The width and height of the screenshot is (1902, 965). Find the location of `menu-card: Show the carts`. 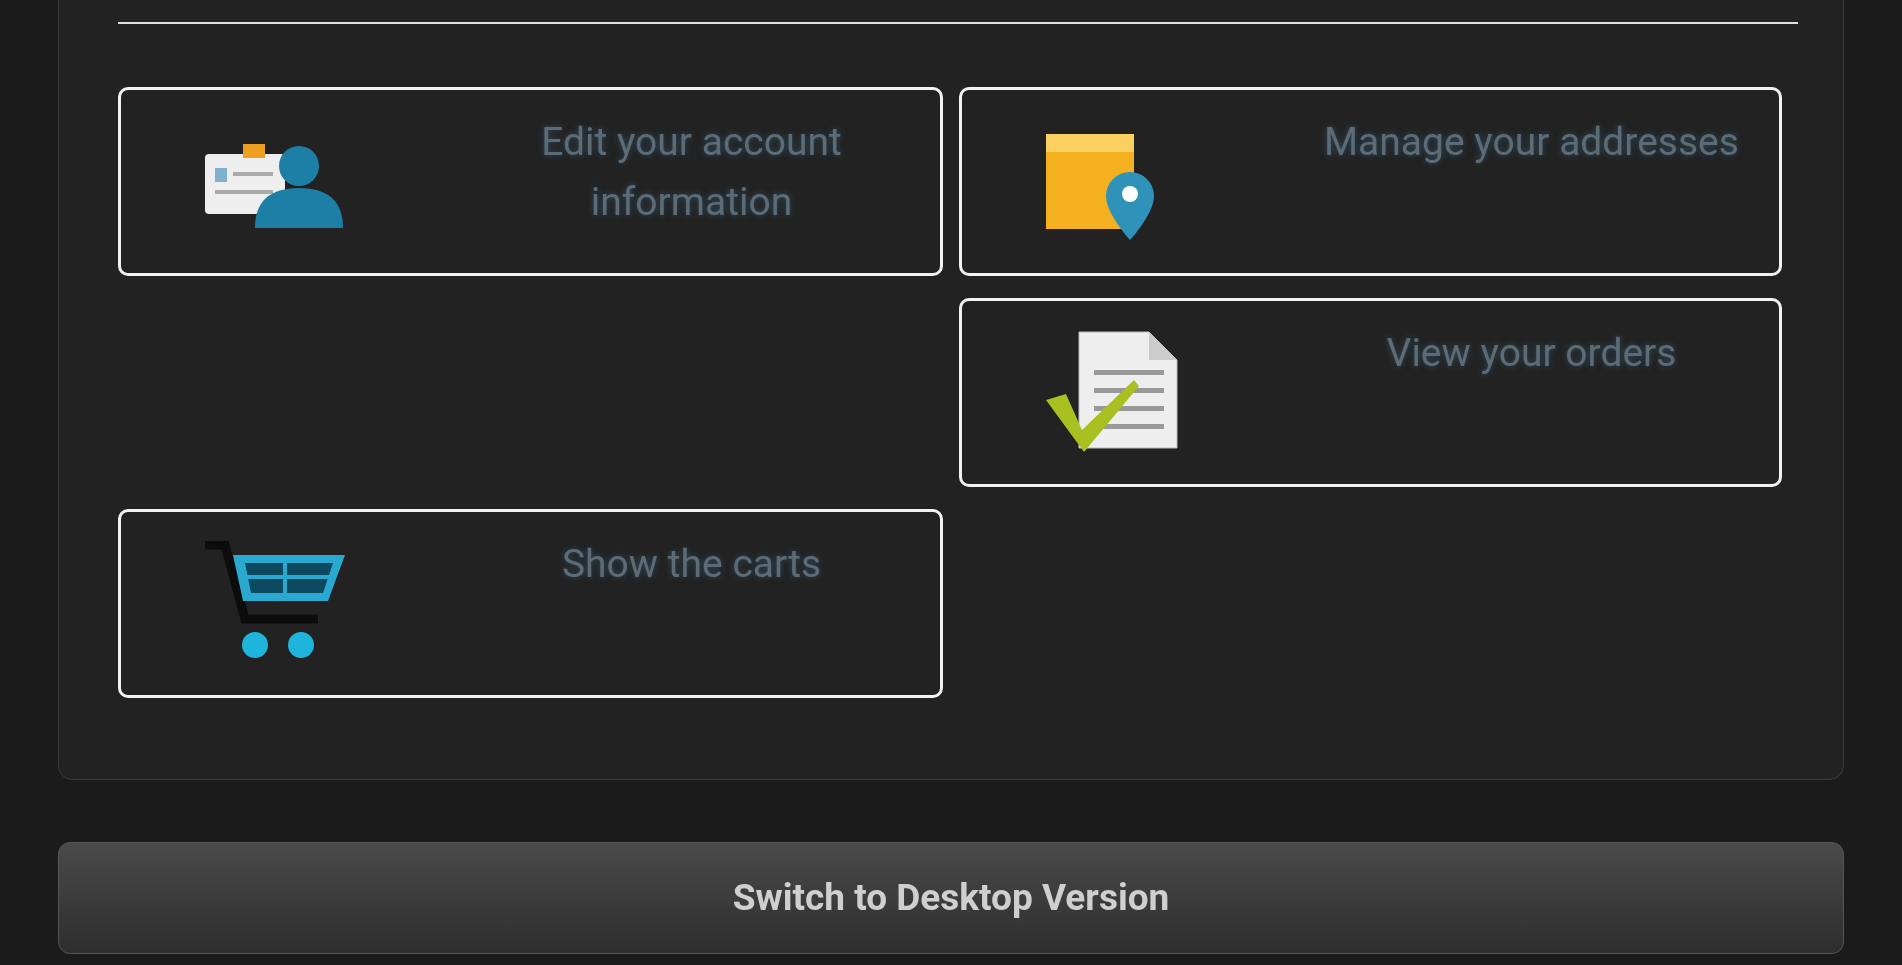

menu-card: Show the carts is located at coordinates (530, 603).